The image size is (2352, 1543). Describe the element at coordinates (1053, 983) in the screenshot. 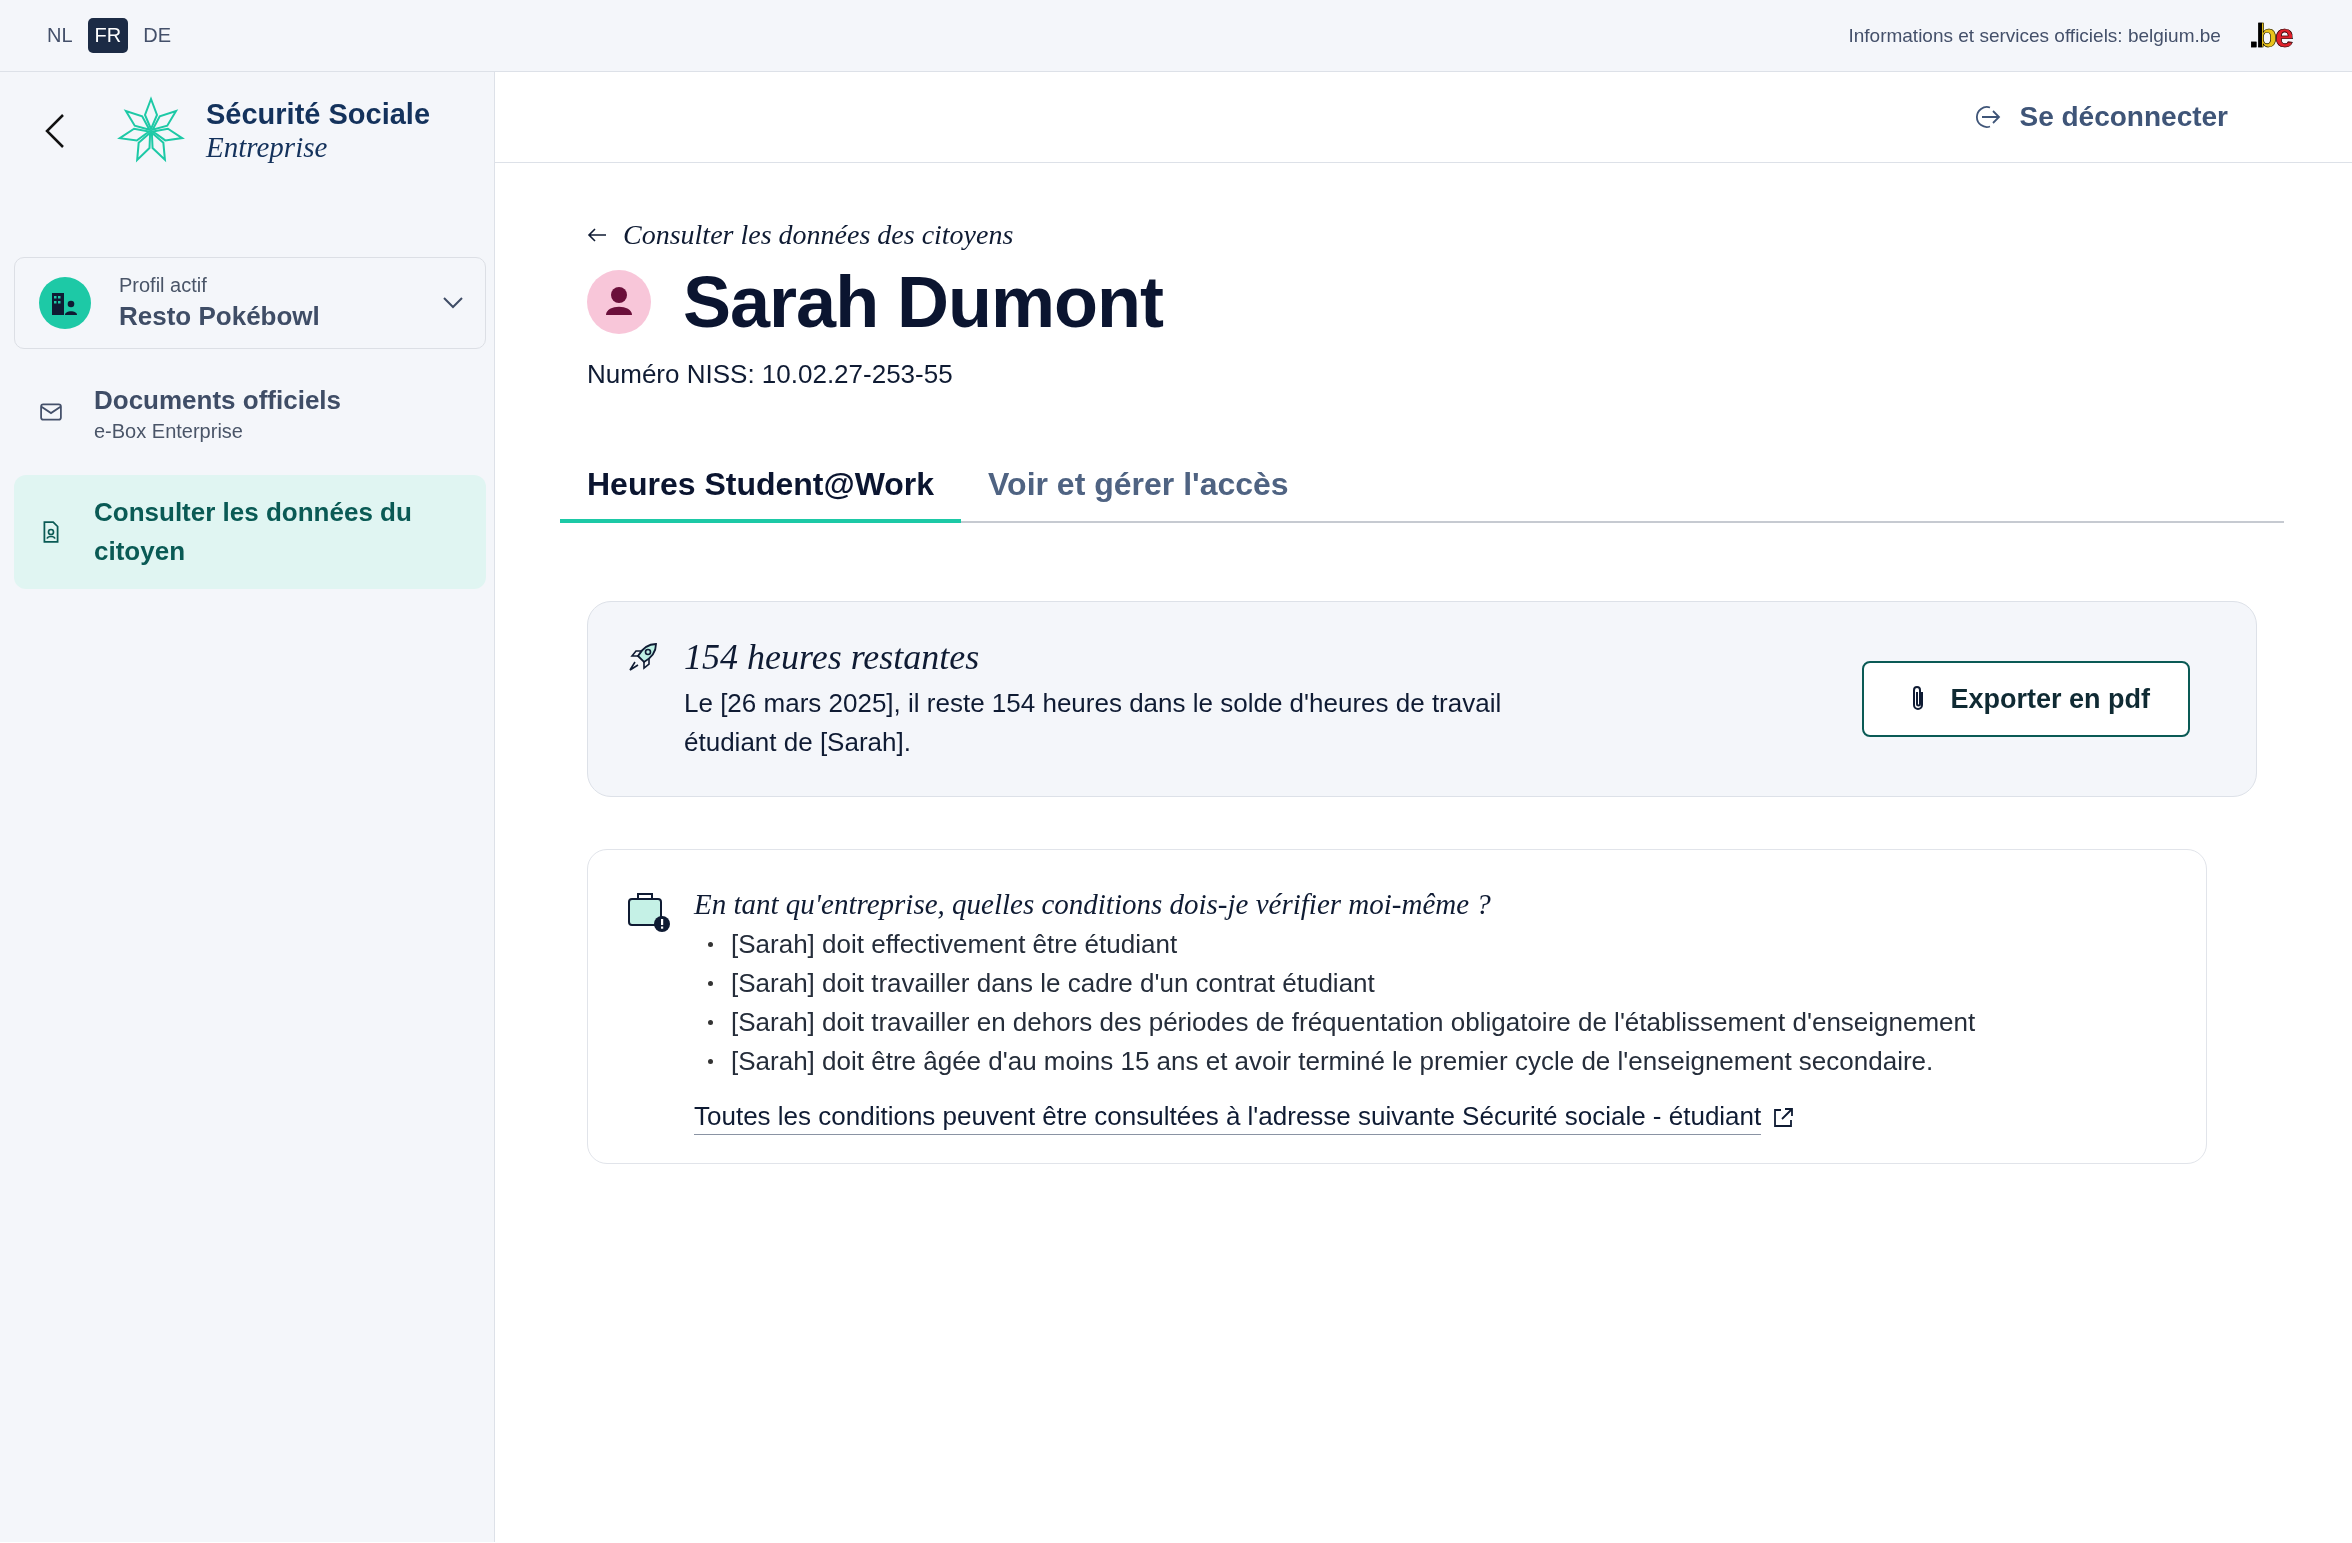

I see `condition-text: [Sarah] doit travailler dans le cadre d'un contrat étudiant` at that location.